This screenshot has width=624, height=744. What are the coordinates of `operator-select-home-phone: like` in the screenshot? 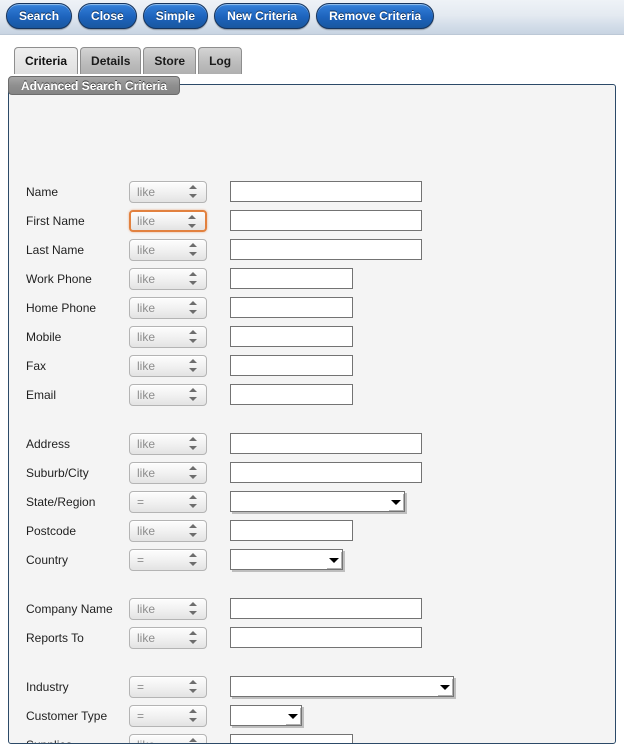 It's located at (168, 308).